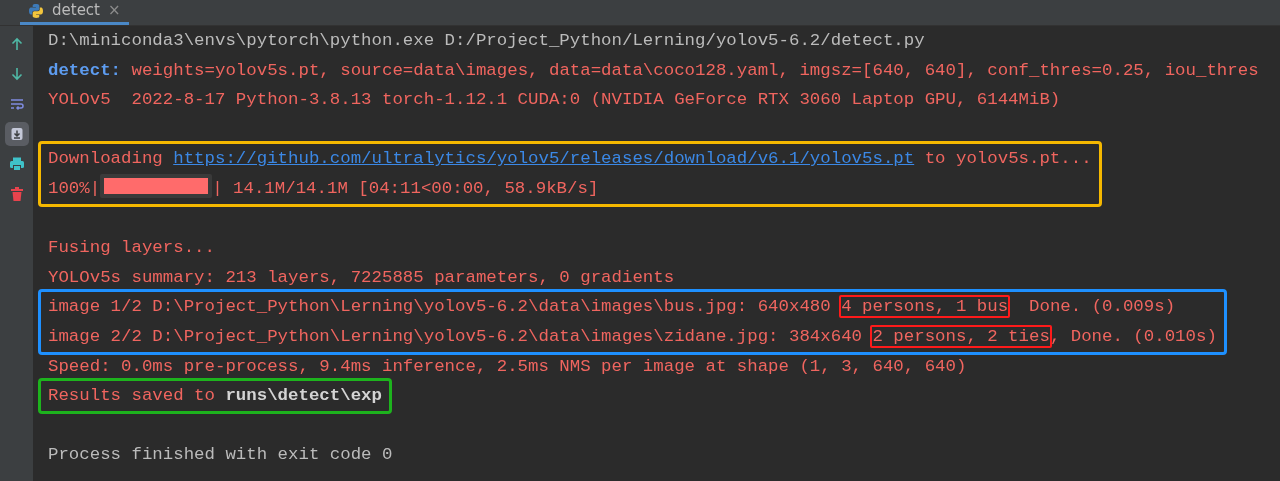 The image size is (1280, 481). I want to click on console-text: , Done. (0.010s), so click(1133, 336).